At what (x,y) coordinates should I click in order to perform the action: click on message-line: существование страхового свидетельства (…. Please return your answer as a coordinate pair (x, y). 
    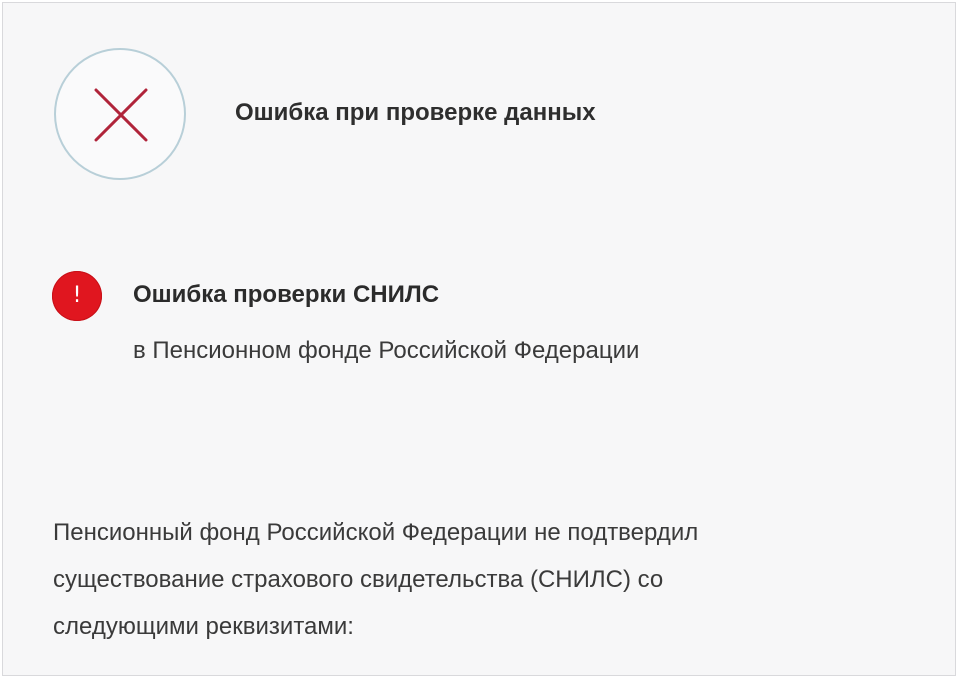
    Looking at the image, I should click on (358, 579).